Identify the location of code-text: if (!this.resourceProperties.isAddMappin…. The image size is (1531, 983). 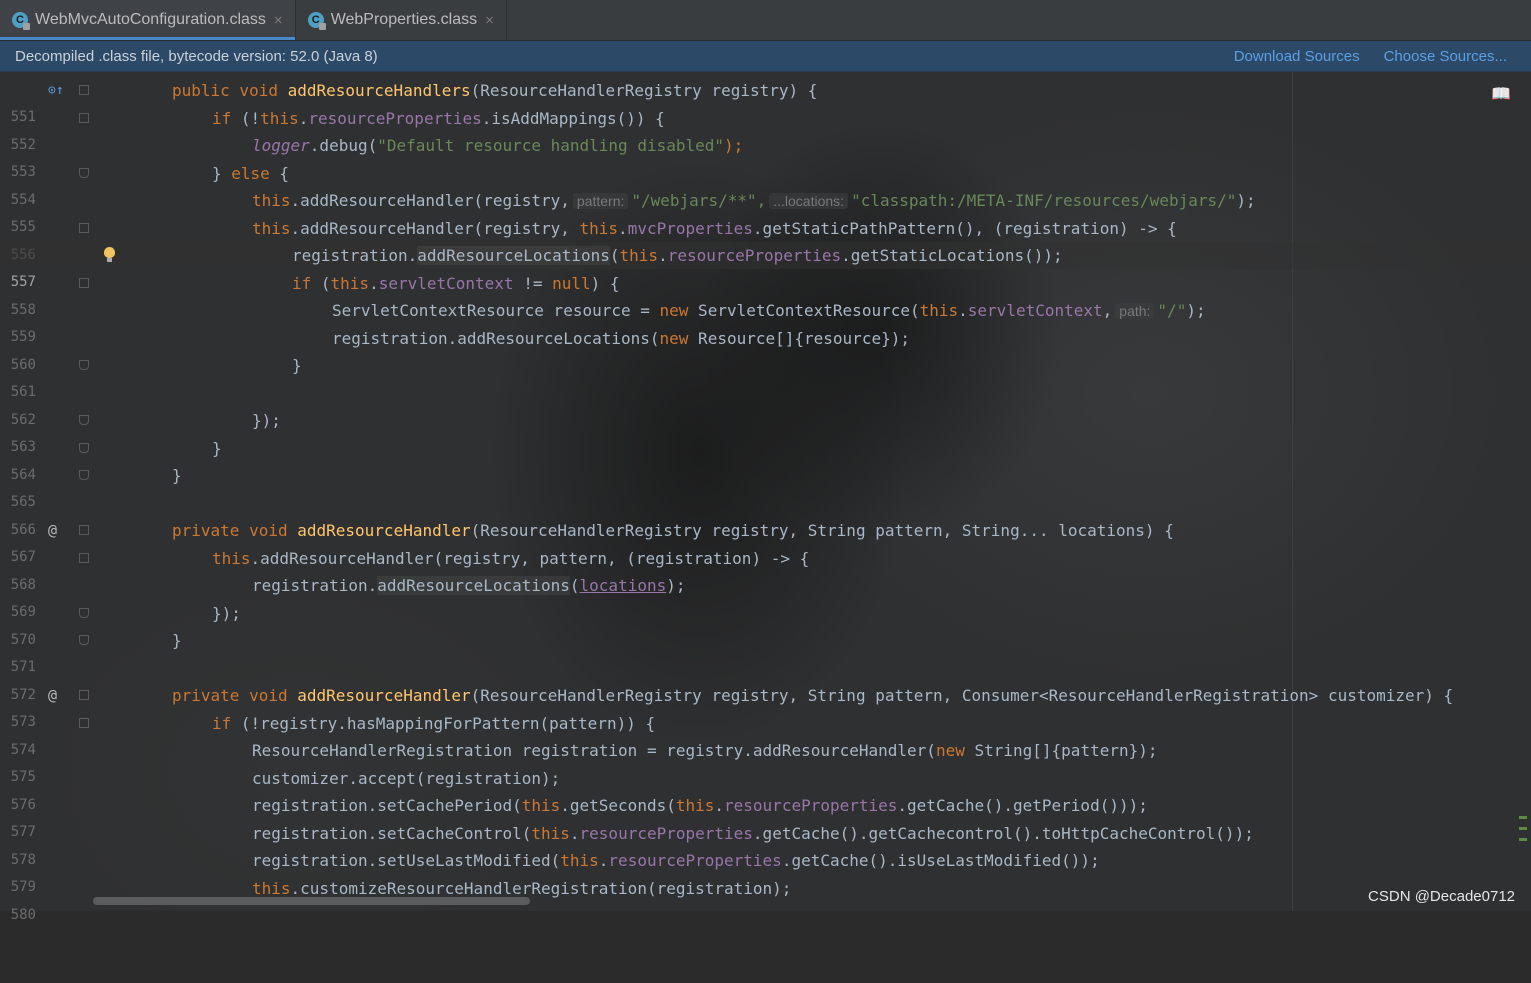
(438, 118).